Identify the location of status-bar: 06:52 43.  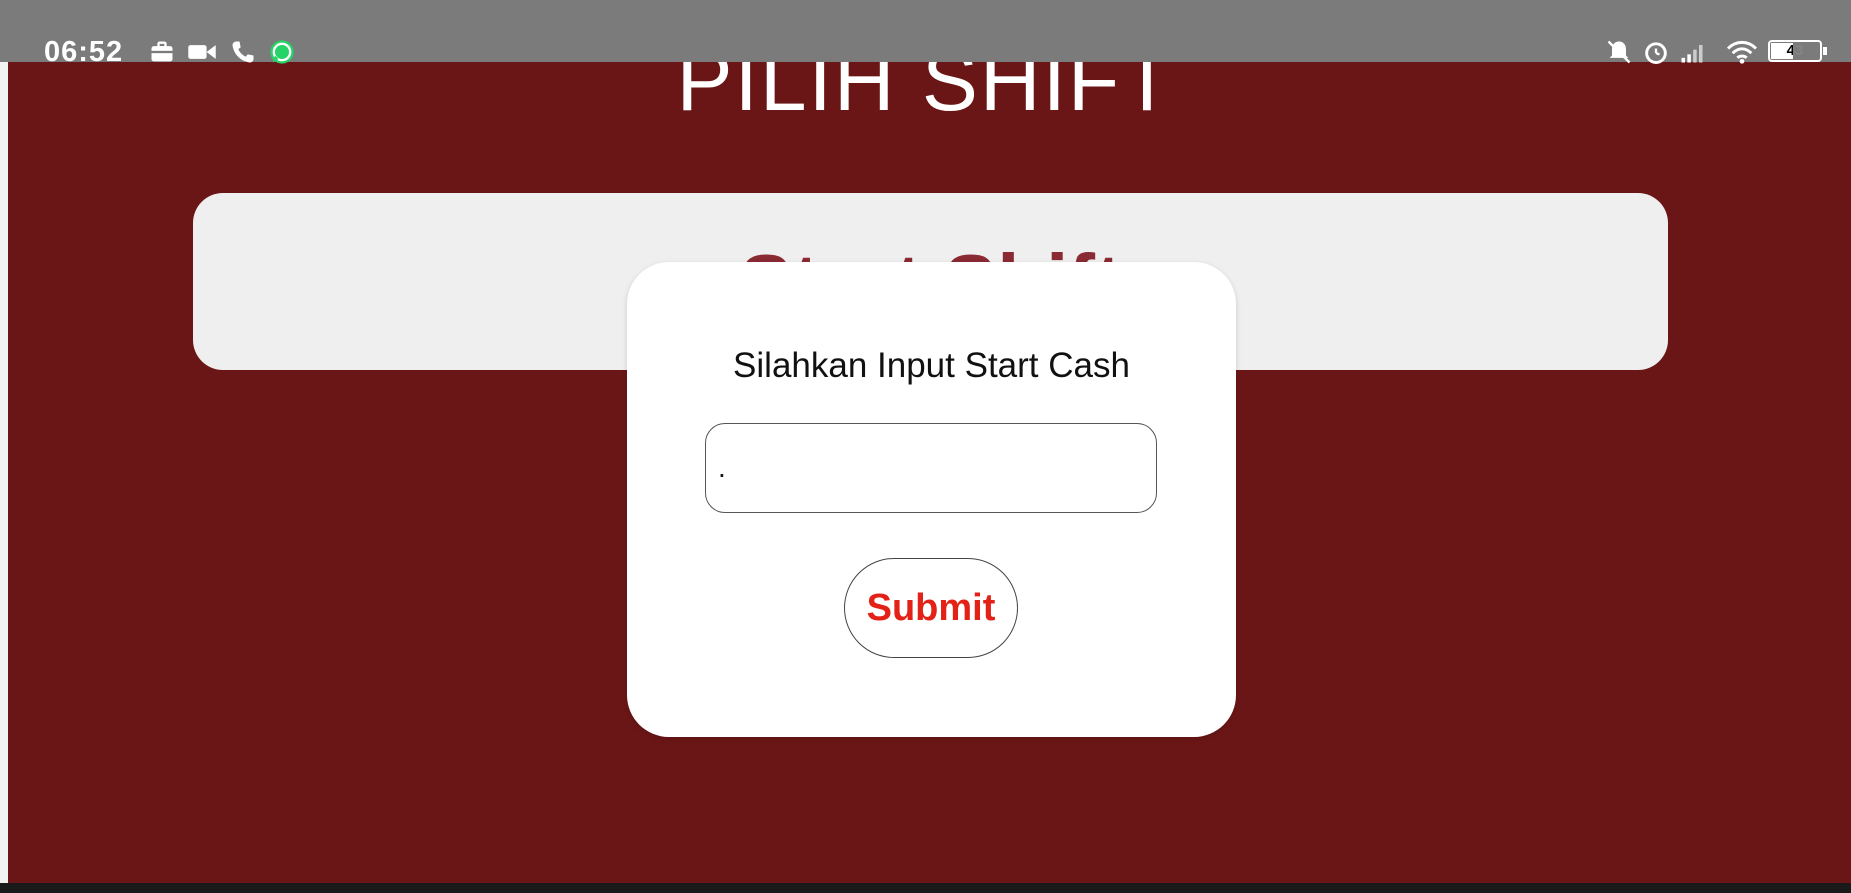
(925, 34).